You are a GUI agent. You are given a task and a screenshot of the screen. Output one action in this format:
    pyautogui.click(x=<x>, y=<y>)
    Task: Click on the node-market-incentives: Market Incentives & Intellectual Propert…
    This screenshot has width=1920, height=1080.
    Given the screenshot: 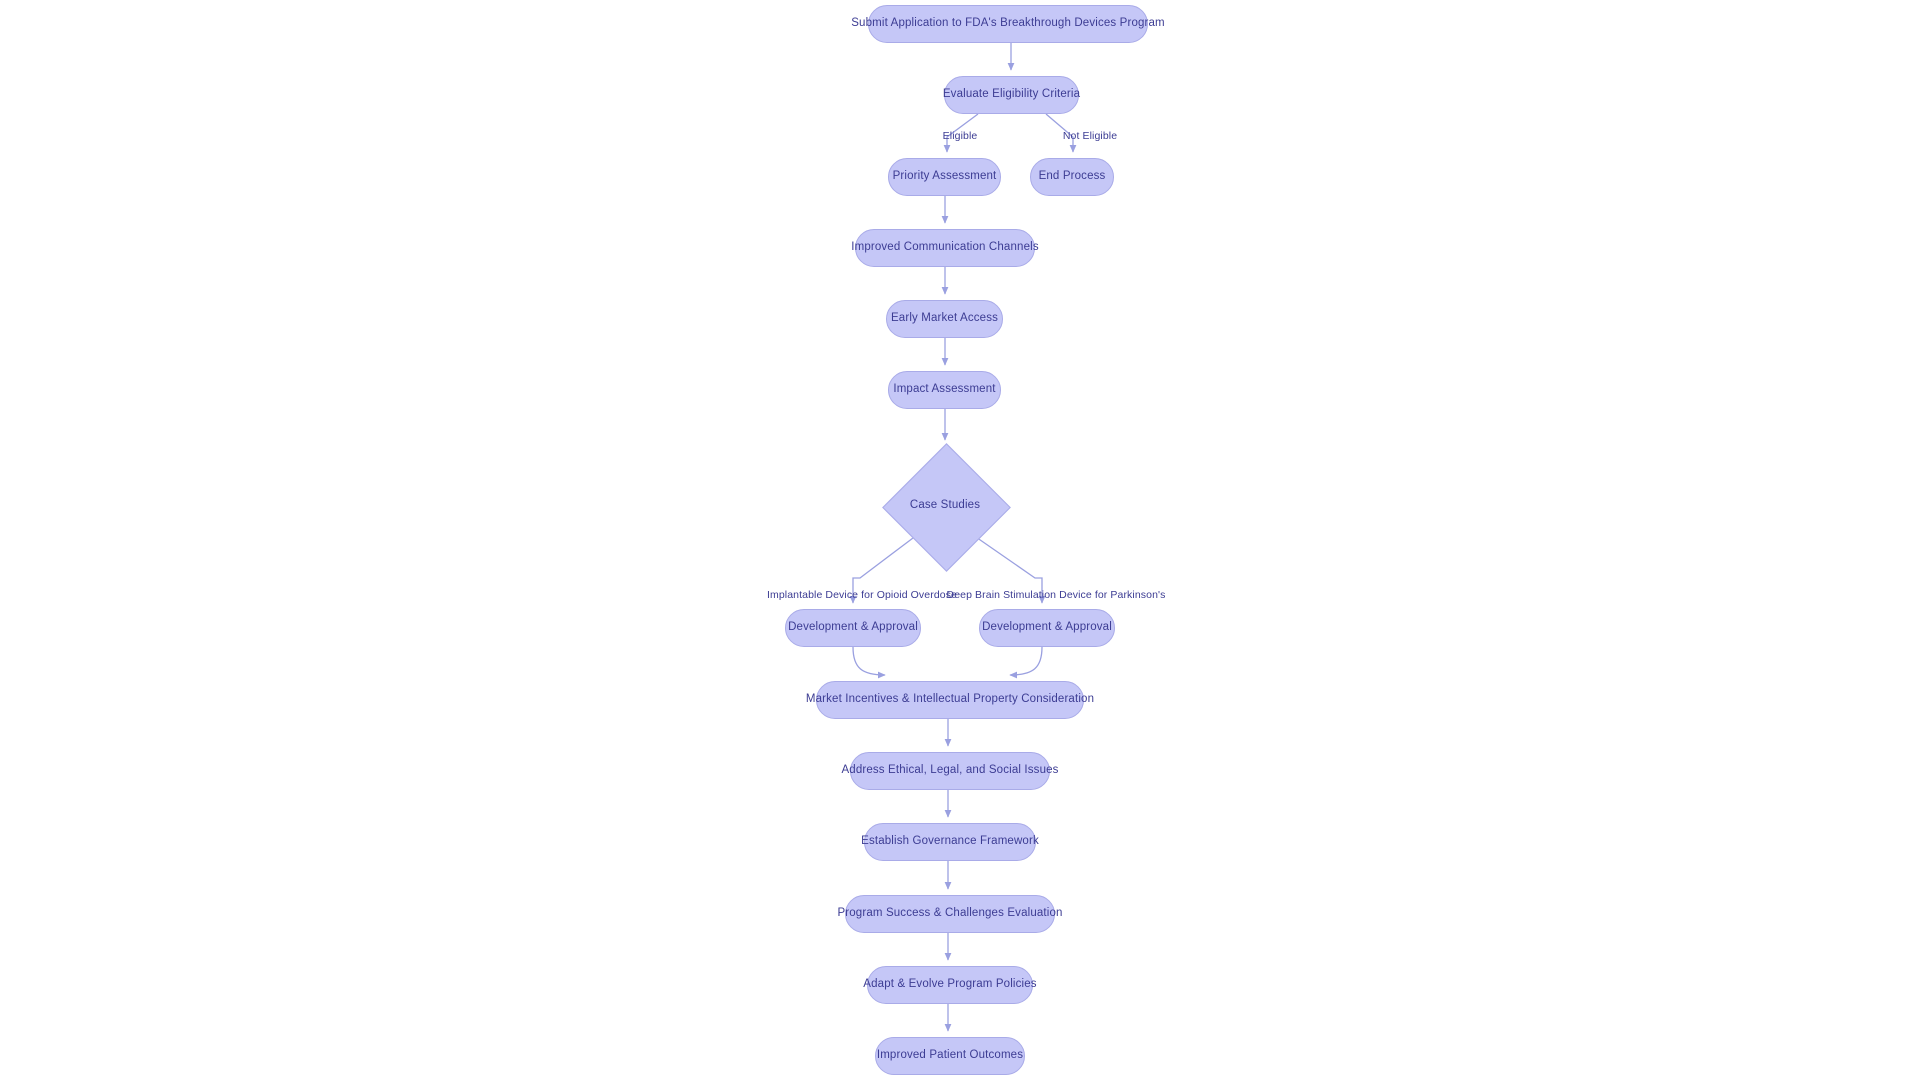 What is the action you would take?
    pyautogui.click(x=950, y=700)
    